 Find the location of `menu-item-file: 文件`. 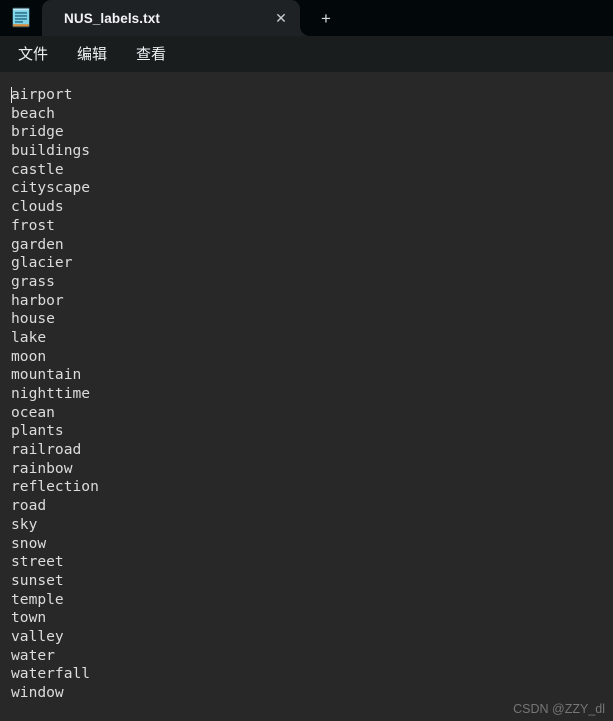

menu-item-file: 文件 is located at coordinates (33, 54).